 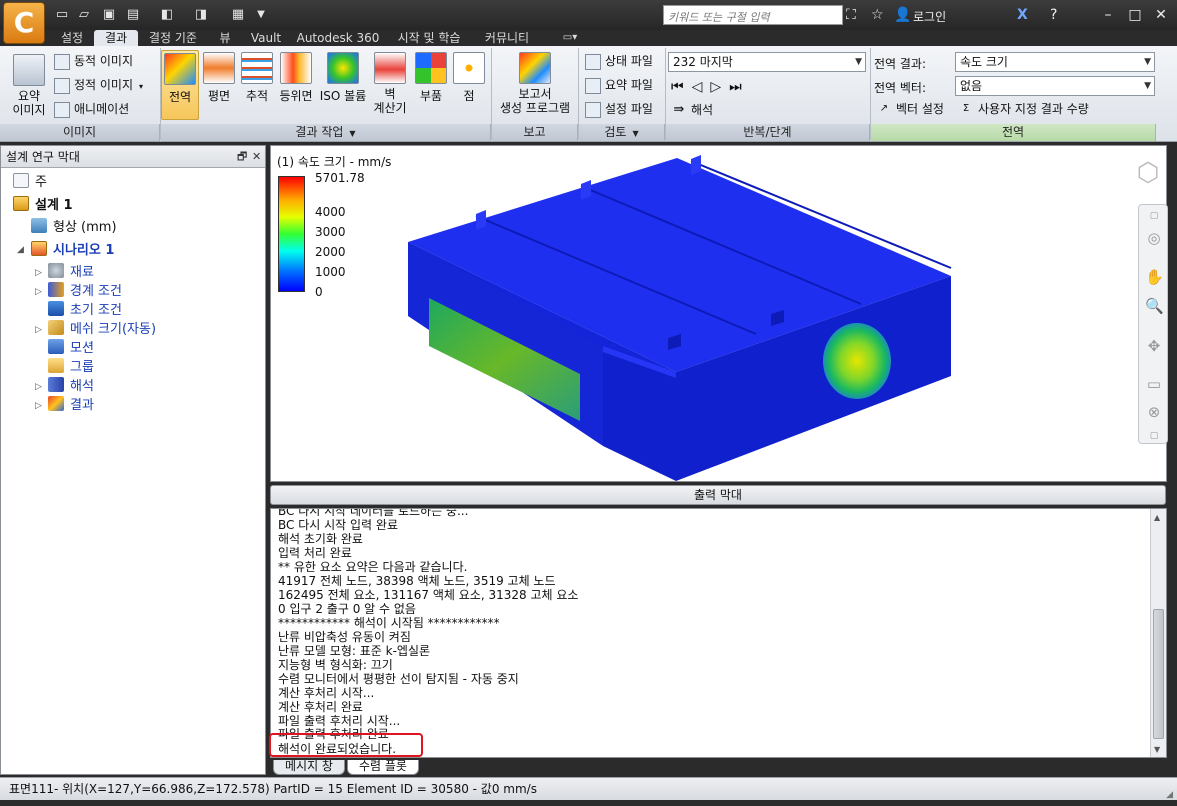 What do you see at coordinates (390, 85) in the screenshot?
I see `wall-calculator-button: 벽 계산기` at bounding box center [390, 85].